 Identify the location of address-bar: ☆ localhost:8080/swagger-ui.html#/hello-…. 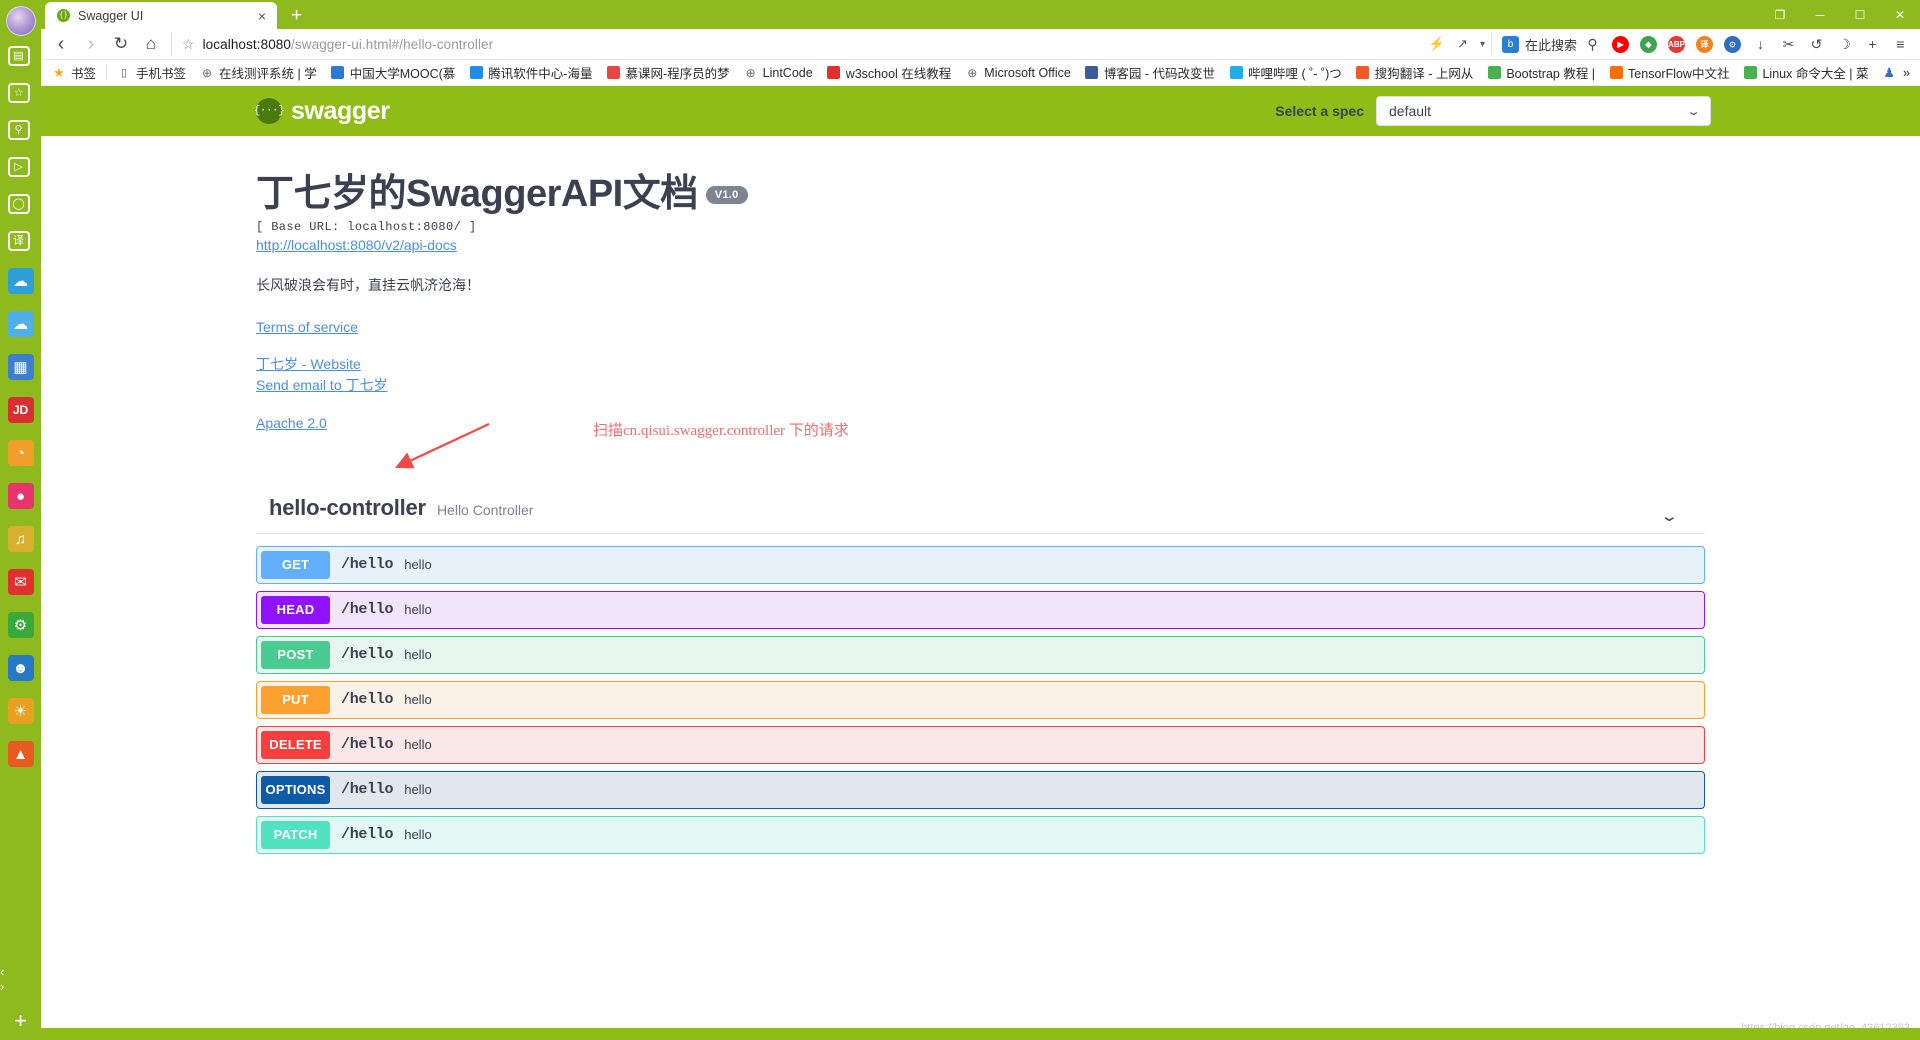
(795, 44).